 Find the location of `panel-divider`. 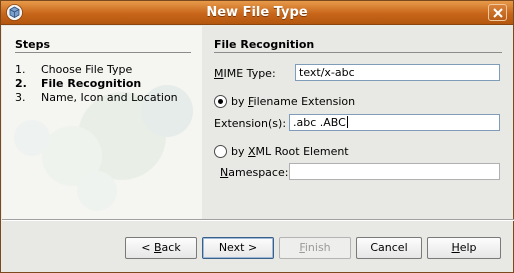

panel-divider is located at coordinates (358, 52).